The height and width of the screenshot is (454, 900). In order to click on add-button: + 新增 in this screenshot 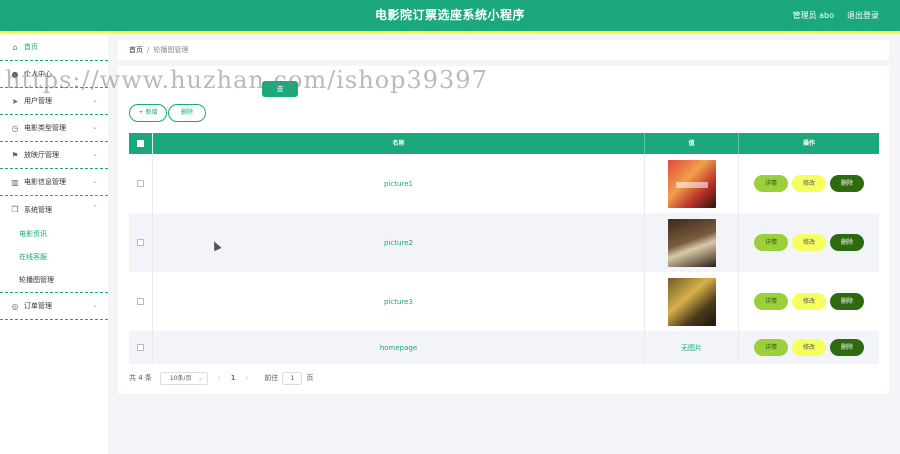, I will do `click(148, 113)`.